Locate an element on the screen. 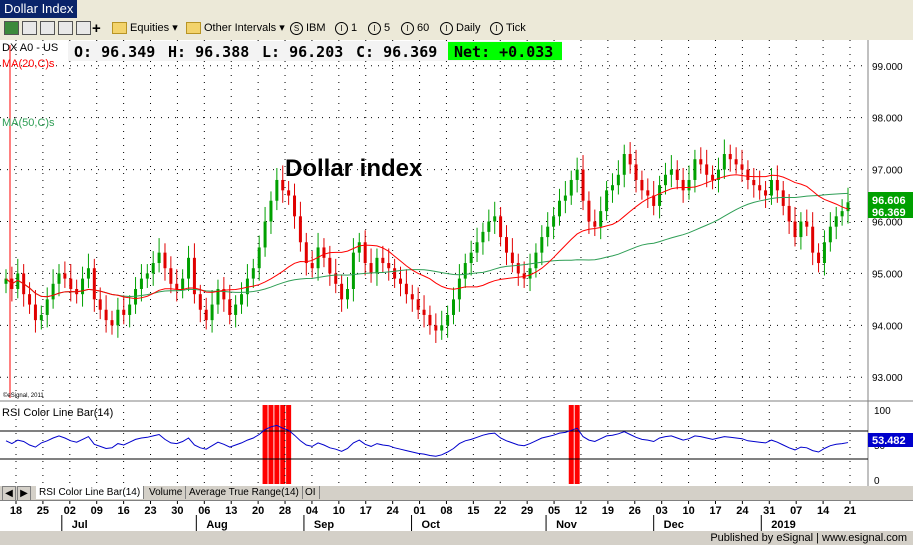 This screenshot has width=913, height=545. day-label: 03 is located at coordinates (662, 511).